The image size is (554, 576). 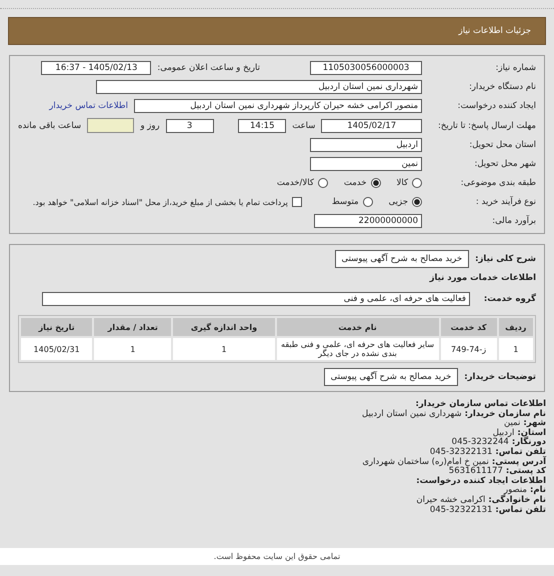 What do you see at coordinates (208, 68) in the screenshot?
I see `field-label: تاریخ و ساعت اعلان عمومی:` at bounding box center [208, 68].